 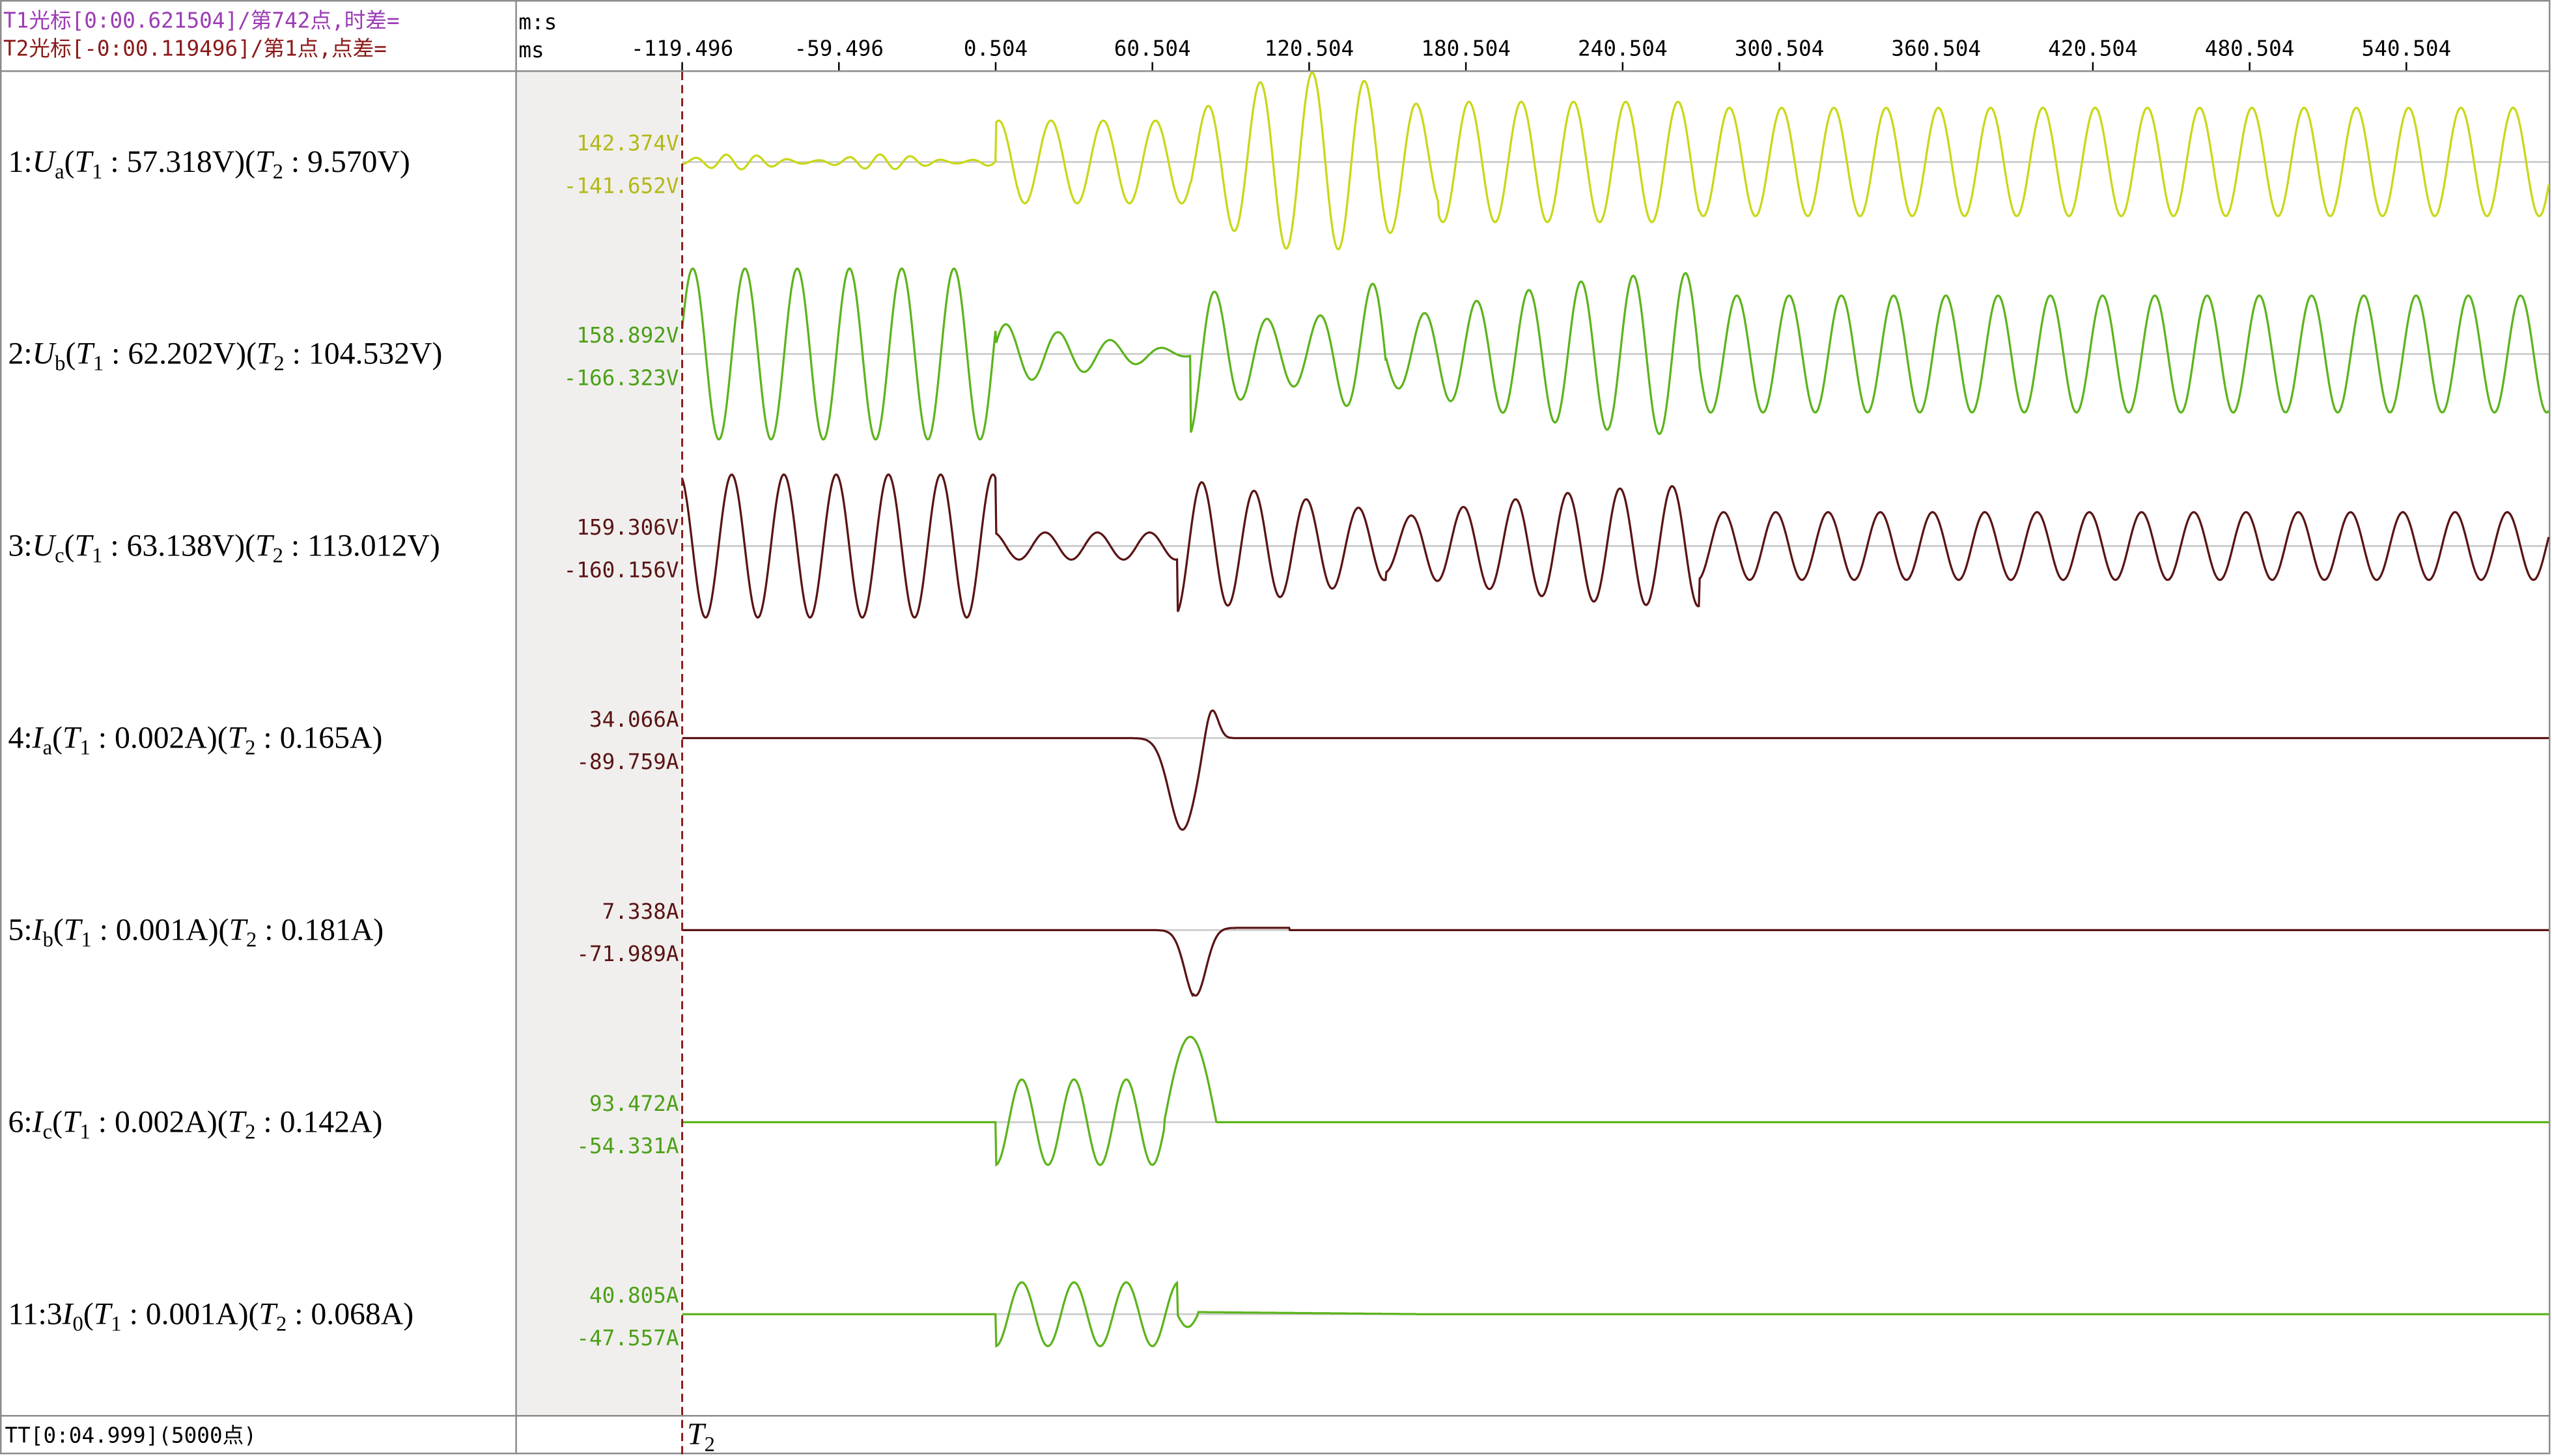 What do you see at coordinates (1615, 770) in the screenshot?
I see `waveform-ia` at bounding box center [1615, 770].